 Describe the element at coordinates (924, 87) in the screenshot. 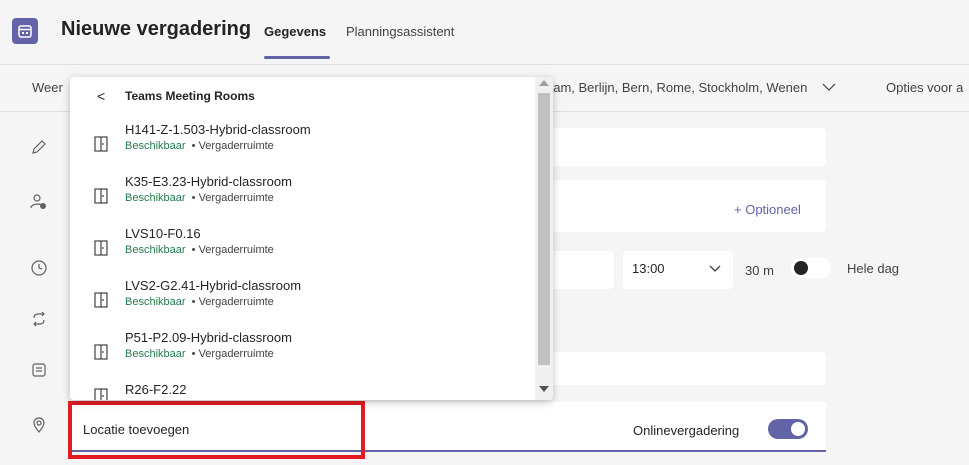

I see `meeting-options-link: Opties voor a` at that location.